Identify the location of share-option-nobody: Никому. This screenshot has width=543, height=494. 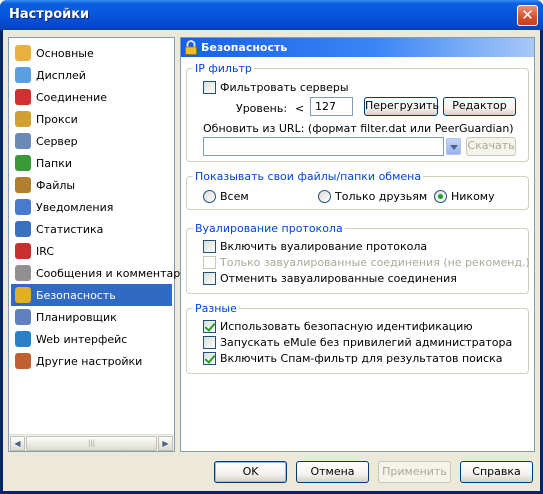
(464, 196).